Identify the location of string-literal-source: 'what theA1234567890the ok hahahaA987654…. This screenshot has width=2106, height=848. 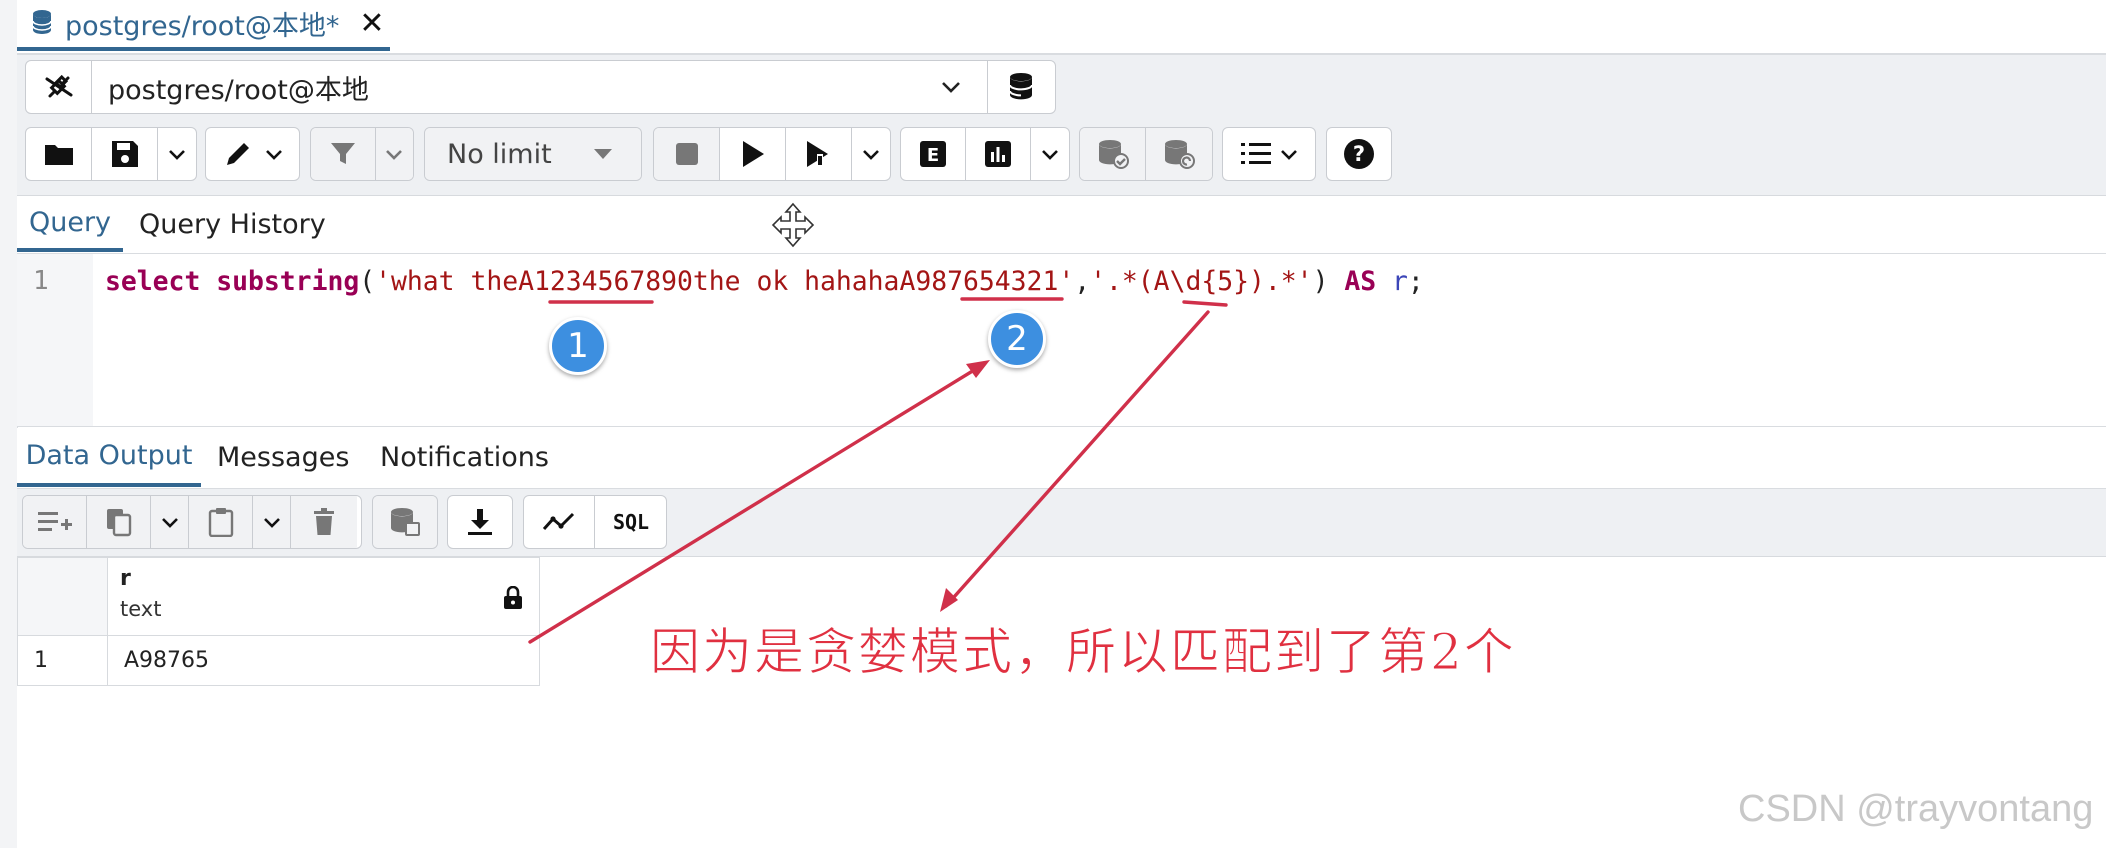
(725, 281).